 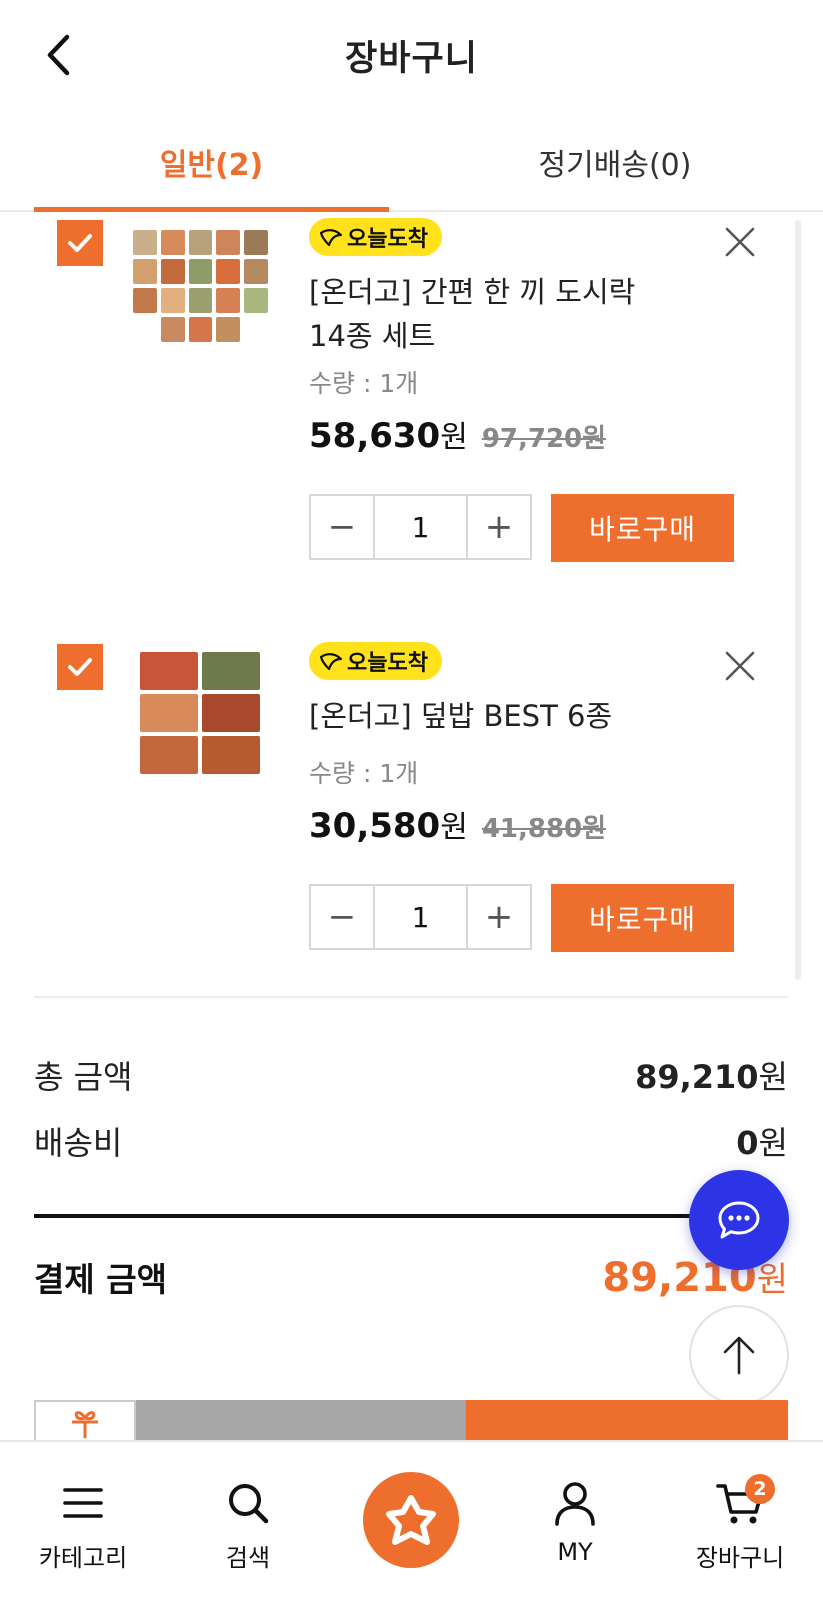 What do you see at coordinates (509, 716) in the screenshot?
I see `product-name: [온더고] 덮밥 BEST 6종` at bounding box center [509, 716].